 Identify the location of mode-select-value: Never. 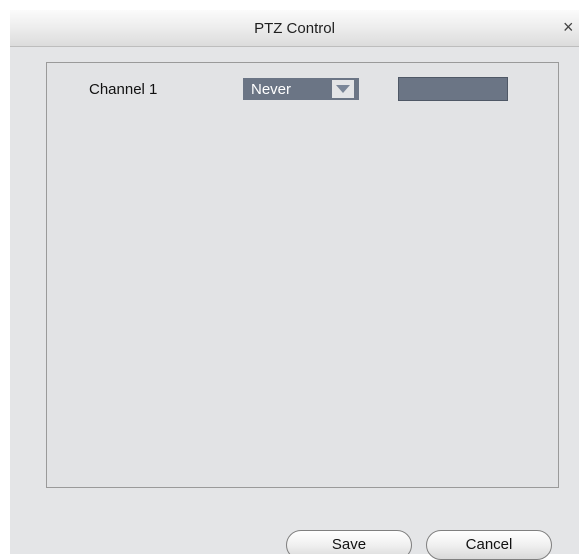
(271, 89).